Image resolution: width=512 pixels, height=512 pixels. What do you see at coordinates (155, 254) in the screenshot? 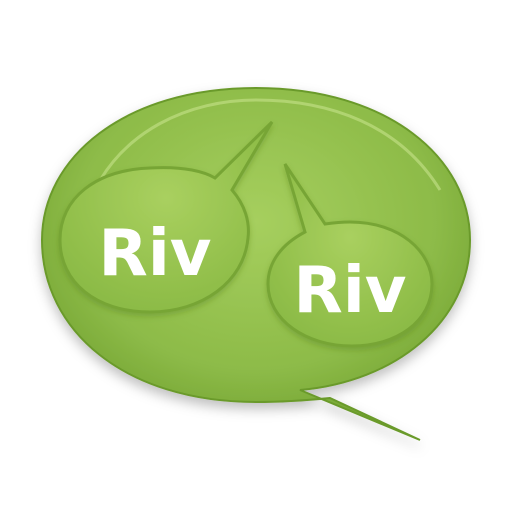
I see `left-bubble-label: Riv` at bounding box center [155, 254].